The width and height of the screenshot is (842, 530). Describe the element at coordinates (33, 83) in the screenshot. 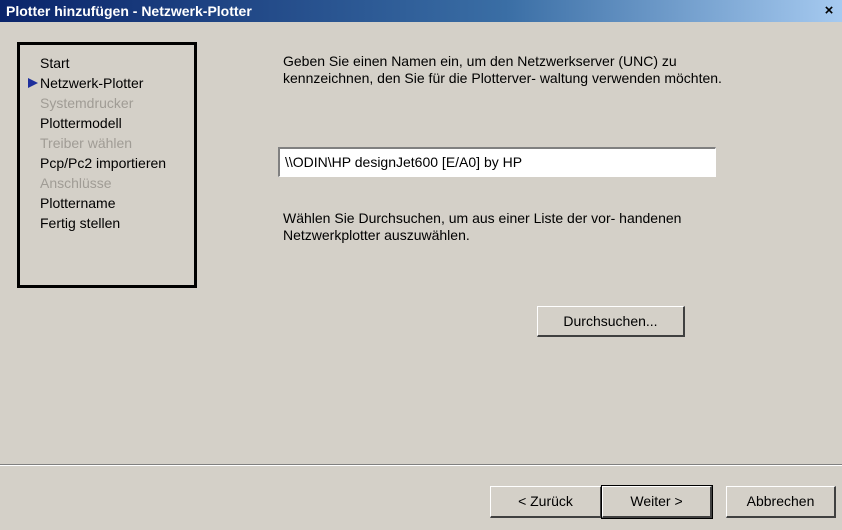

I see `current-step-arrow-icon` at that location.